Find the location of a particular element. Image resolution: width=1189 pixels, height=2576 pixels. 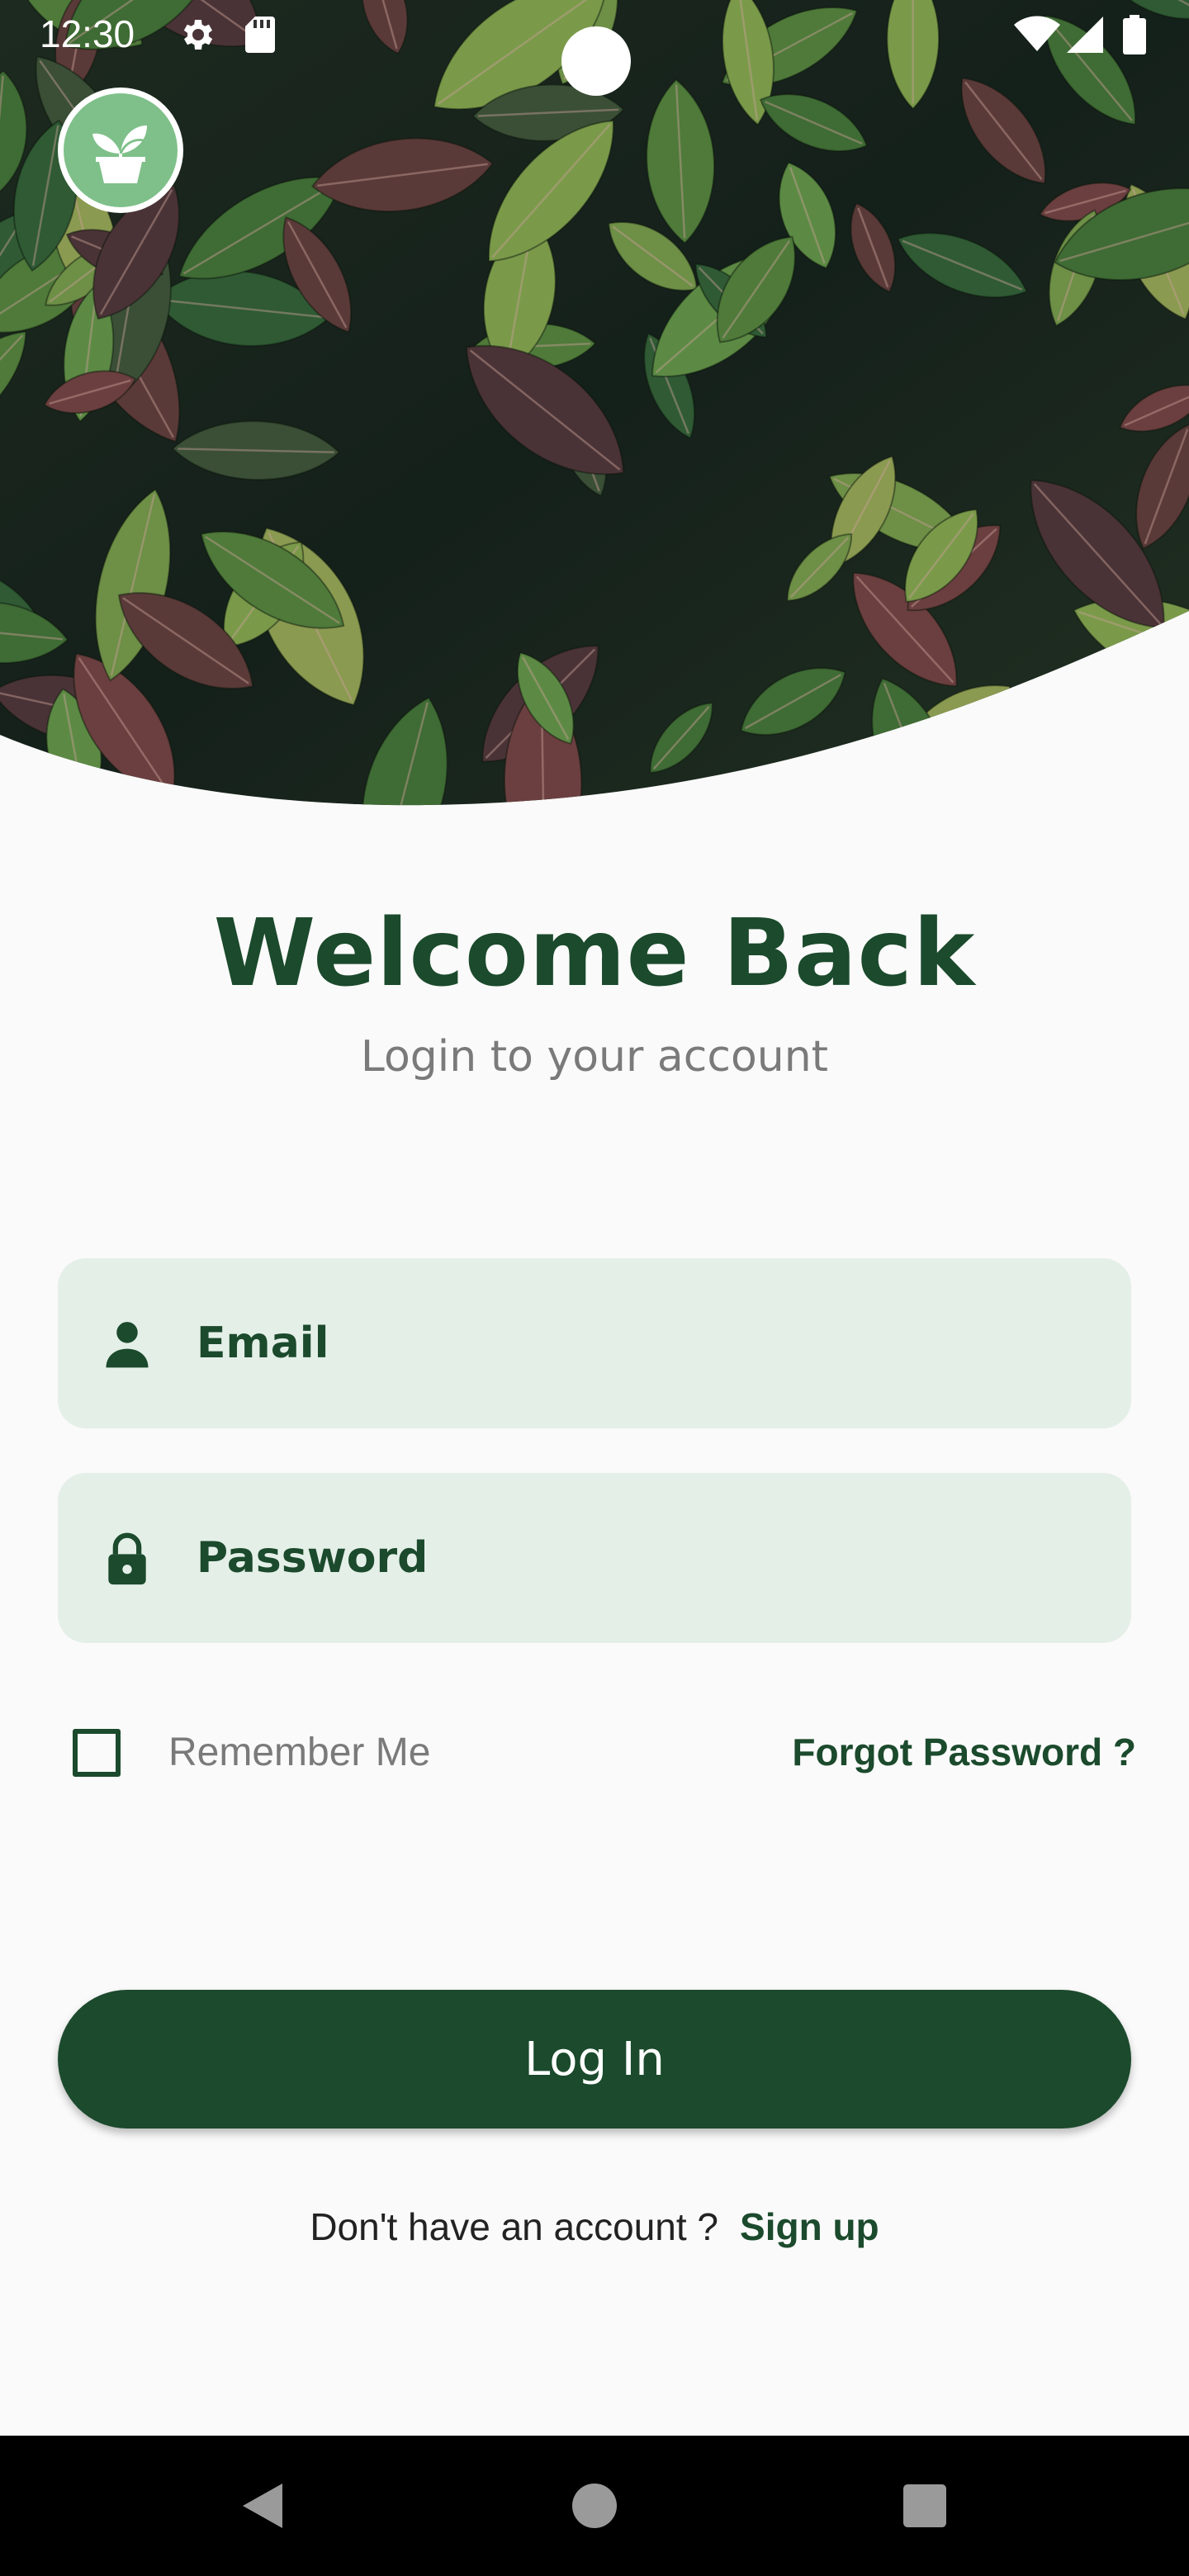

lock-icon is located at coordinates (127, 1561).